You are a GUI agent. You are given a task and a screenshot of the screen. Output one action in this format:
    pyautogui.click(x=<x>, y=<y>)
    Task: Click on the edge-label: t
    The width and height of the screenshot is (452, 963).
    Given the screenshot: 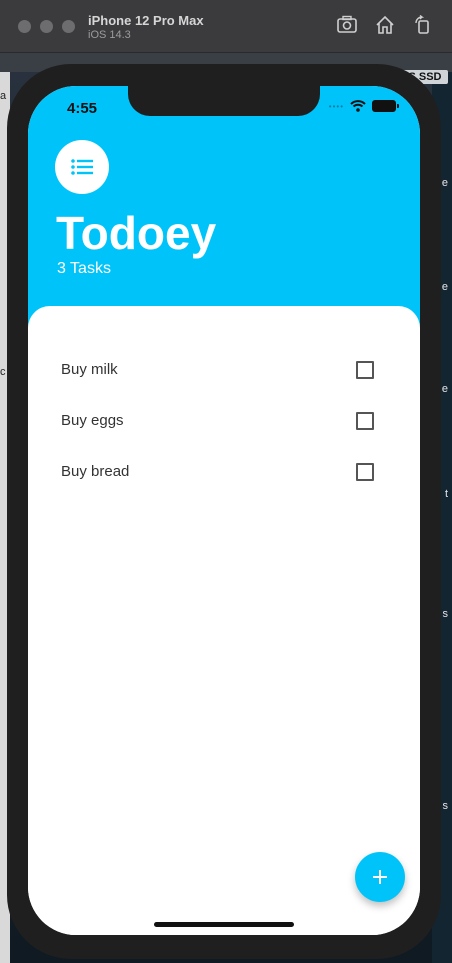 What is the action you would take?
    pyautogui.click(x=446, y=494)
    